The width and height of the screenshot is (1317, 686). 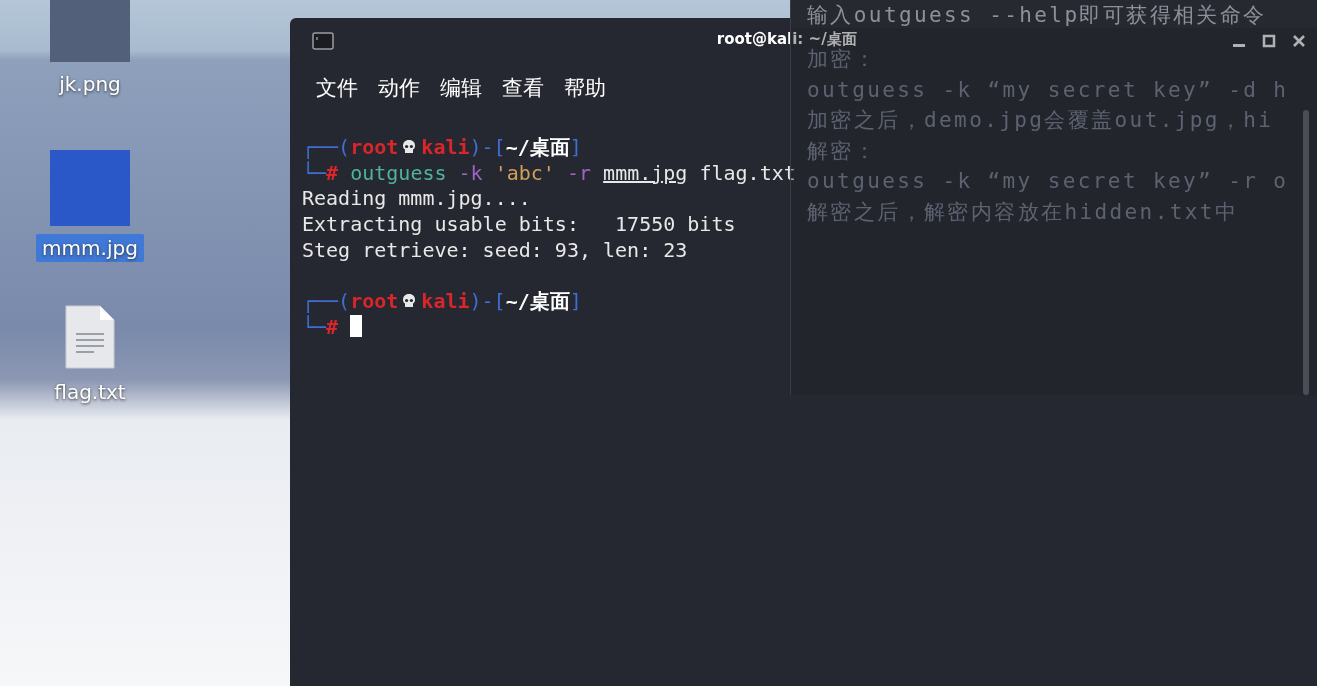 What do you see at coordinates (1023, 212) in the screenshot?
I see `note-text: 解密之后，解密内容放在hidden.txt中` at bounding box center [1023, 212].